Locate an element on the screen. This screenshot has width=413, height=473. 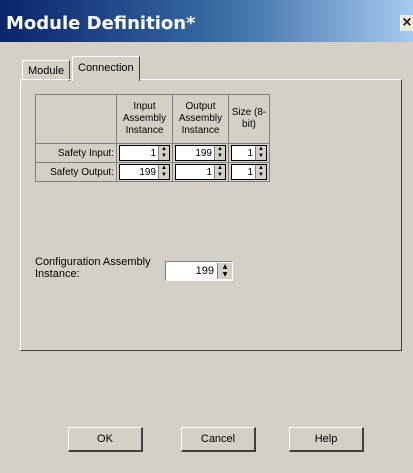
safety-input-output-instance-spinner: 199 ▲ ▼ is located at coordinates (200, 153).